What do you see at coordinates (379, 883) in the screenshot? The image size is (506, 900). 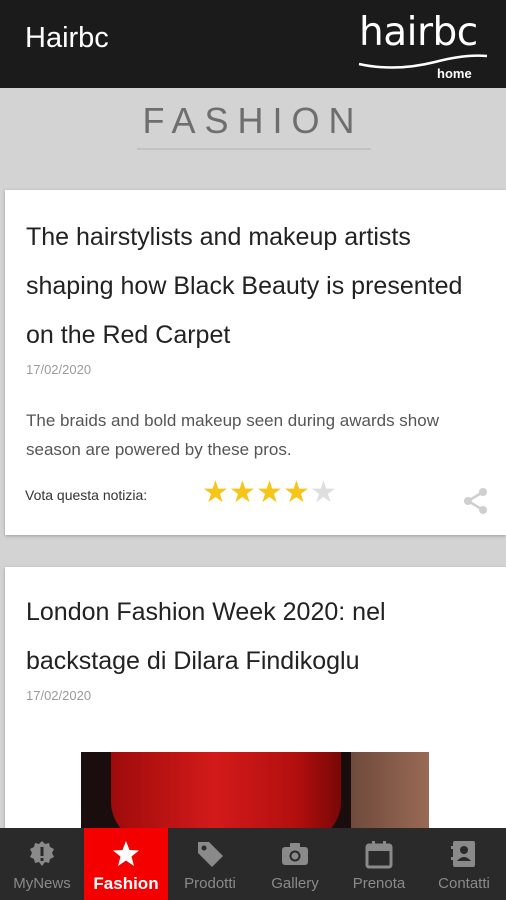 I see `tab-label: Prenota` at bounding box center [379, 883].